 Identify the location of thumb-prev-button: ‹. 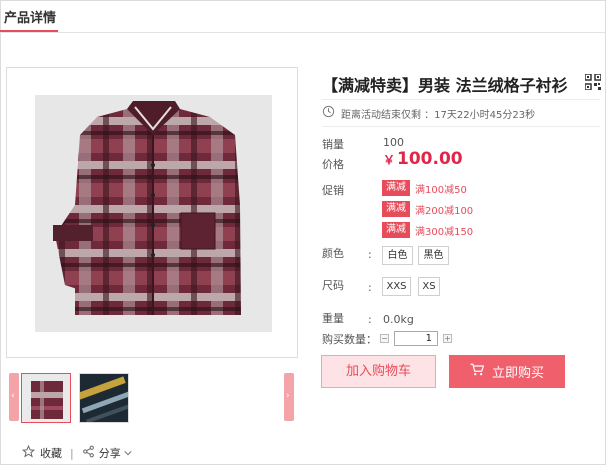
(14, 397).